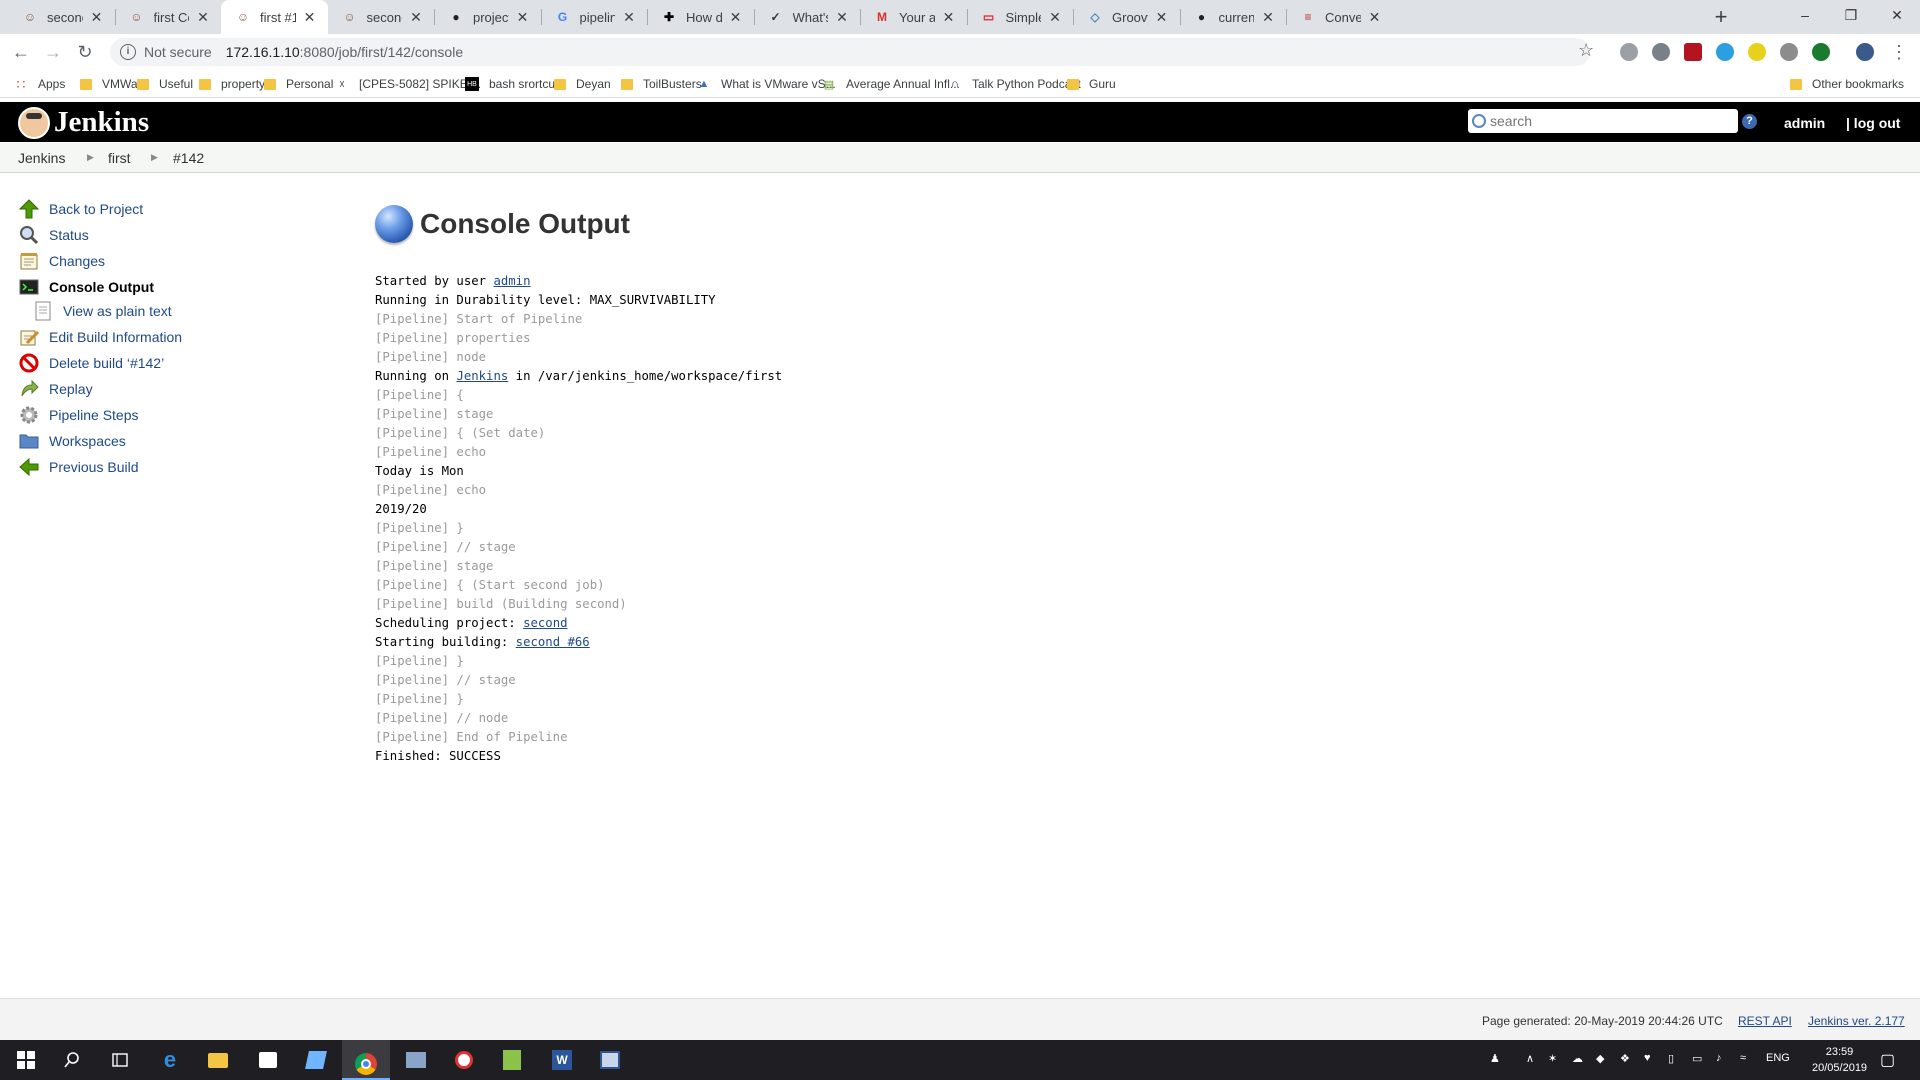 The height and width of the screenshot is (1080, 1920). Describe the element at coordinates (170, 1059) in the screenshot. I see `edge-browser-icon: e` at that location.